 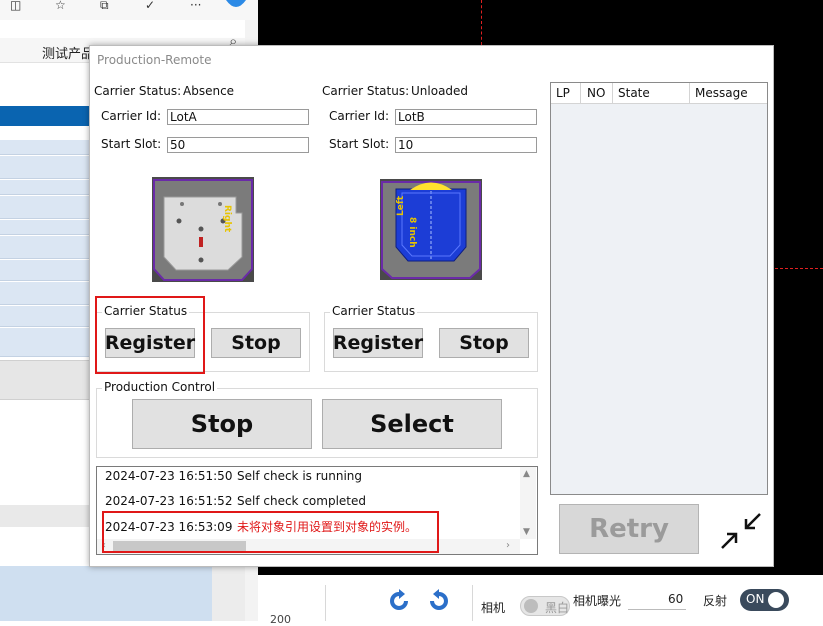 What do you see at coordinates (799, 268) in the screenshot?
I see `crosshair-horizontal-line` at bounding box center [799, 268].